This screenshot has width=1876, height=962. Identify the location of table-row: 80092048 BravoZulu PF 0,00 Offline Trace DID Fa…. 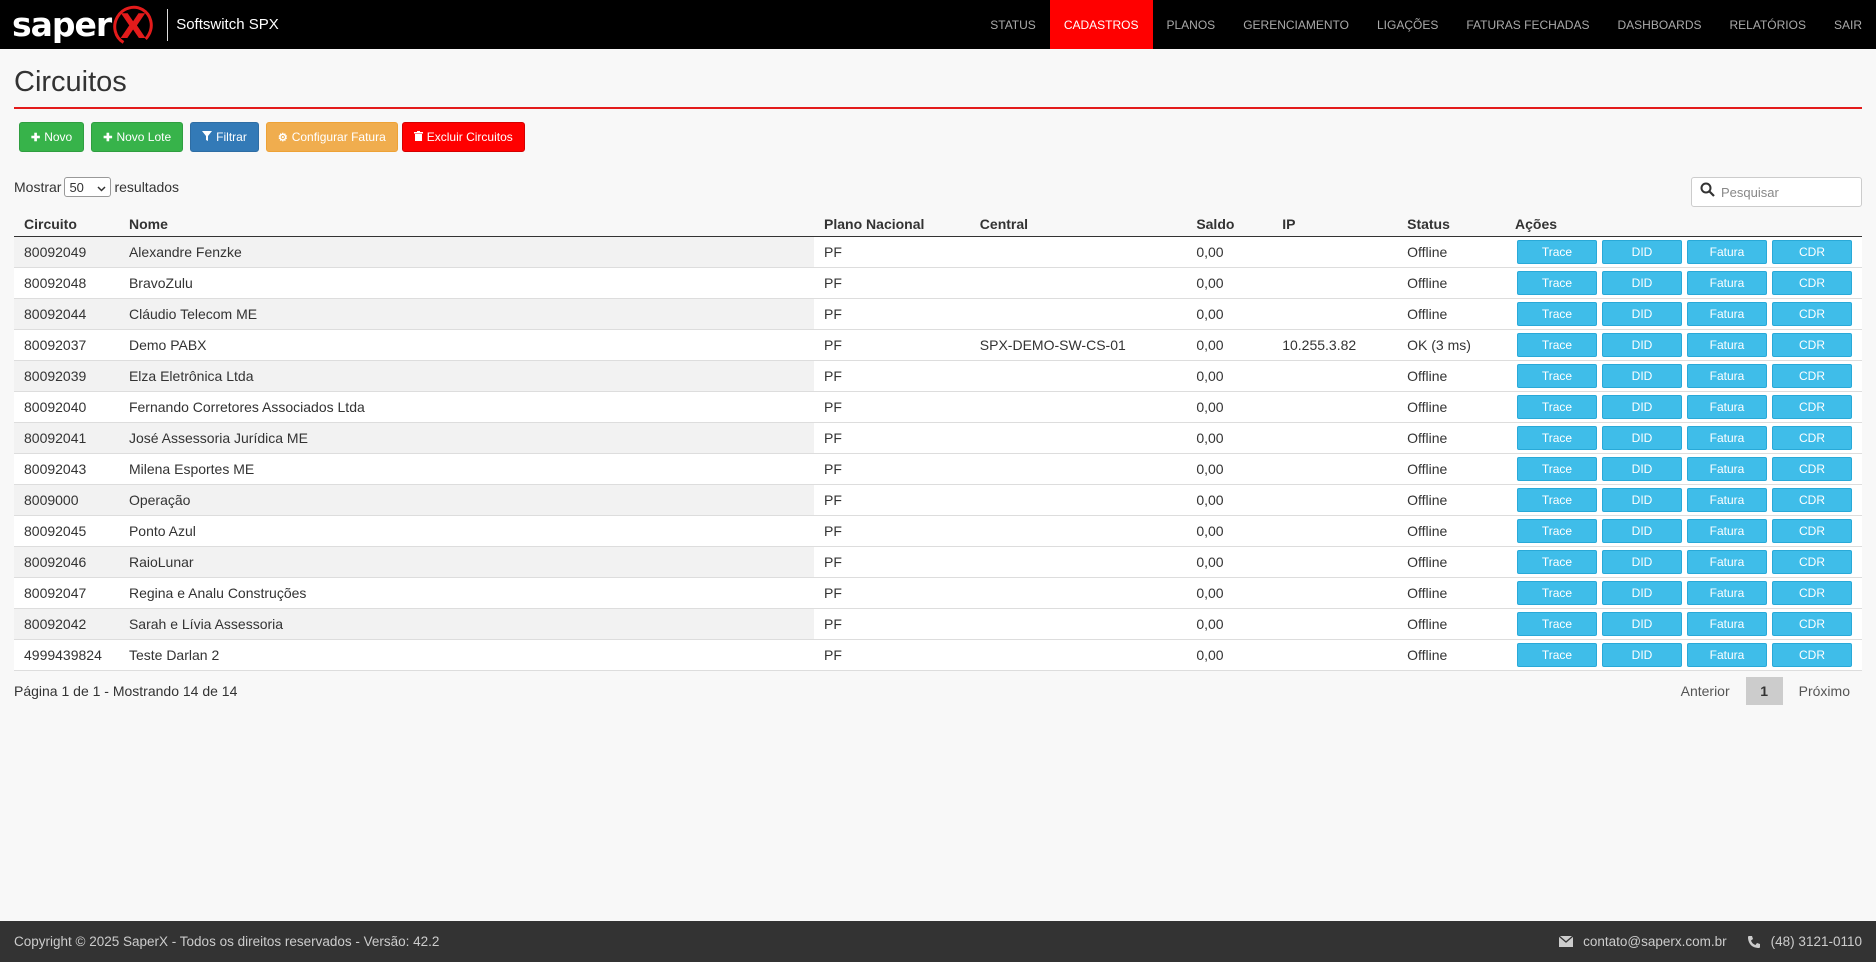
(938, 283).